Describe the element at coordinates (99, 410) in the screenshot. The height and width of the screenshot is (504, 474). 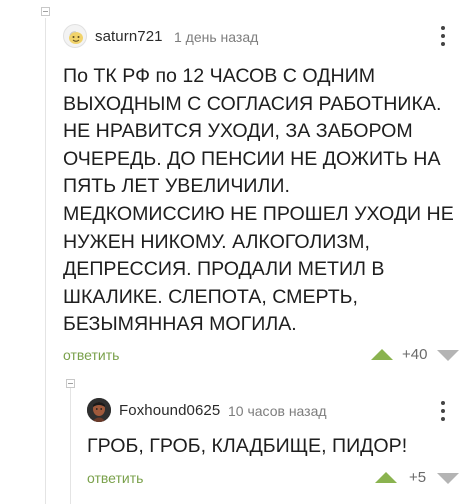
I see `photo-avatar-icon` at that location.